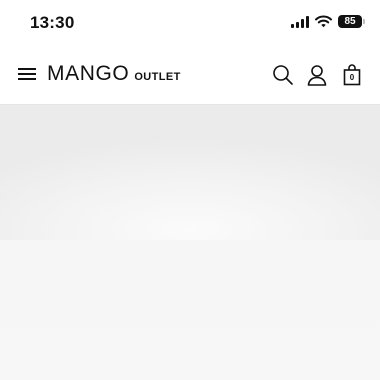 Image resolution: width=380 pixels, height=380 pixels. I want to click on shopping-bag-button: 0, so click(352, 75).